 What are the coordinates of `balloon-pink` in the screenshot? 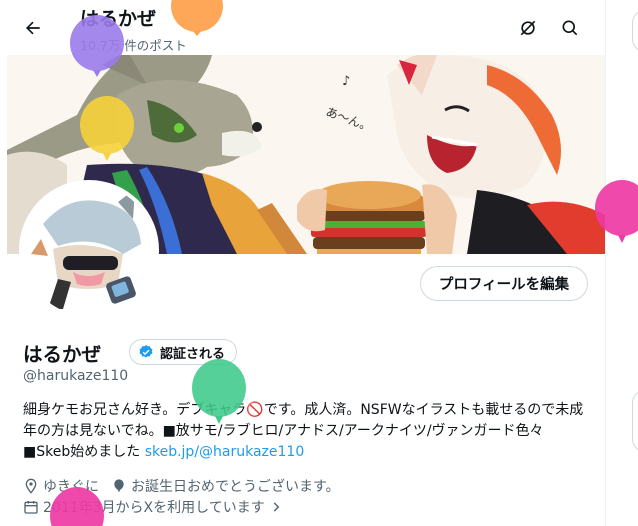 It's located at (616, 211).